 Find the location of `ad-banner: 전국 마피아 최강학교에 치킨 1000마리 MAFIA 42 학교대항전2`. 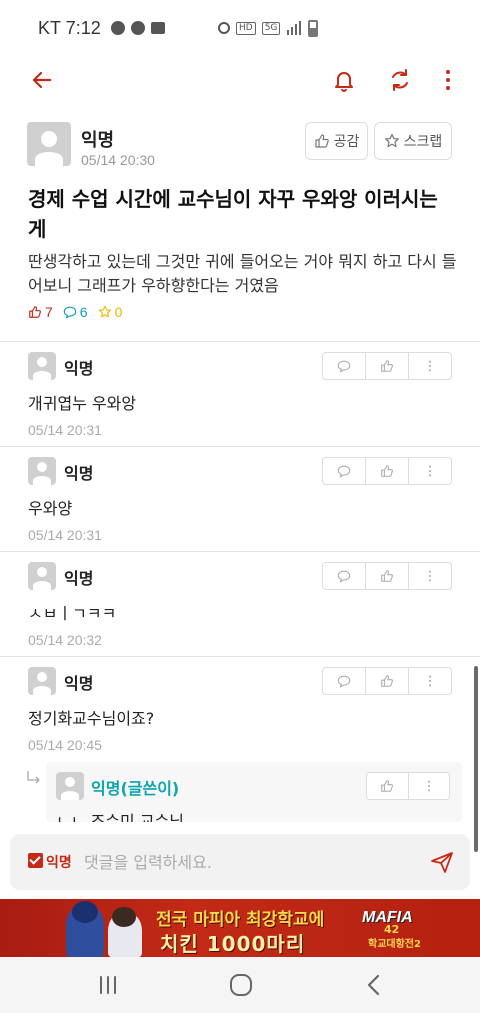

ad-banner: 전국 마피아 최강학교에 치킨 1000마리 MAFIA 42 학교대항전2 is located at coordinates (240, 928).